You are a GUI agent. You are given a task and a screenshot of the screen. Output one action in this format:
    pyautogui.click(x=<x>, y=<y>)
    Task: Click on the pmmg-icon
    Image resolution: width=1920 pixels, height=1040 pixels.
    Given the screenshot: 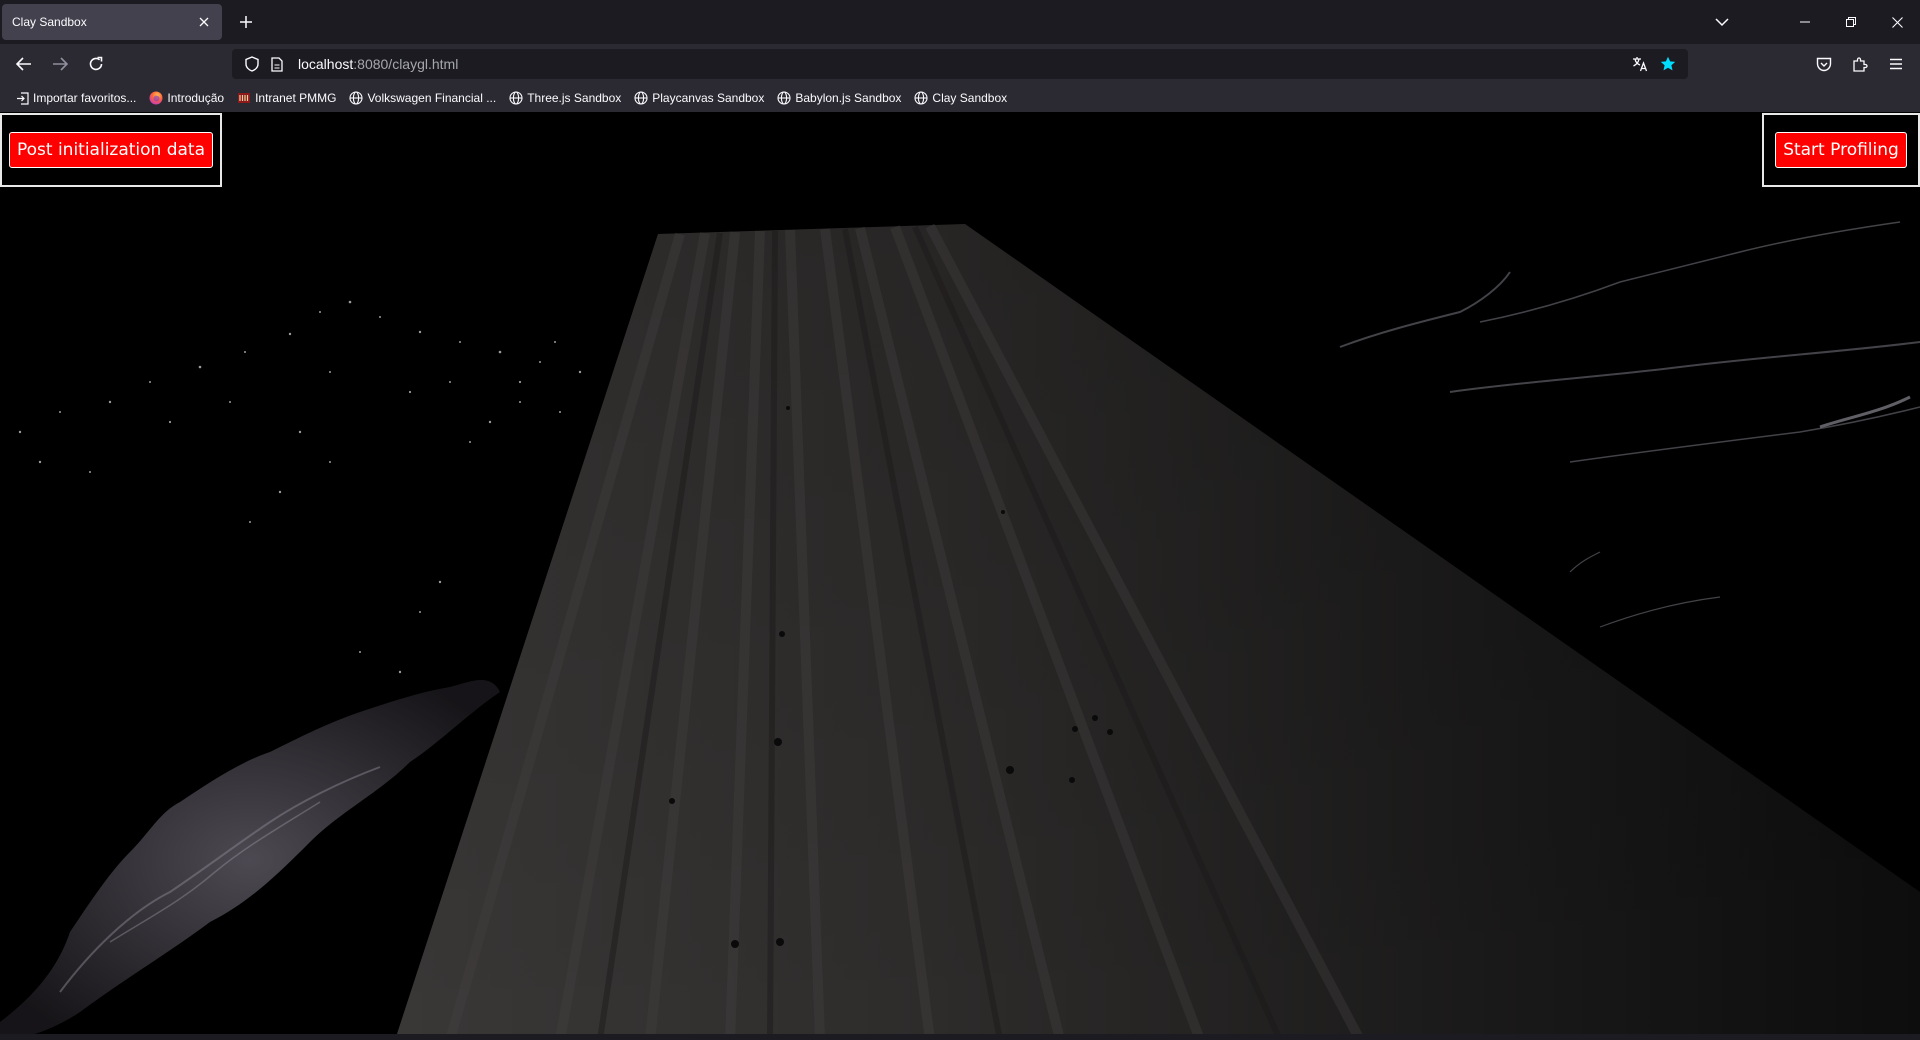 What is the action you would take?
    pyautogui.click(x=244, y=98)
    